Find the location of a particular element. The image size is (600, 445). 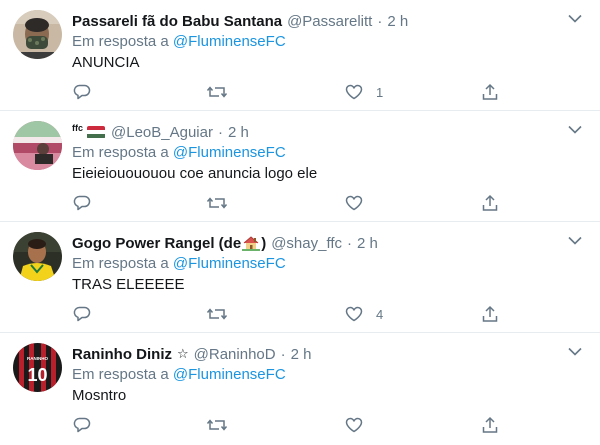

tweet-header: ffc @LeoB_Aguiar · 2 h is located at coordinates (160, 132).